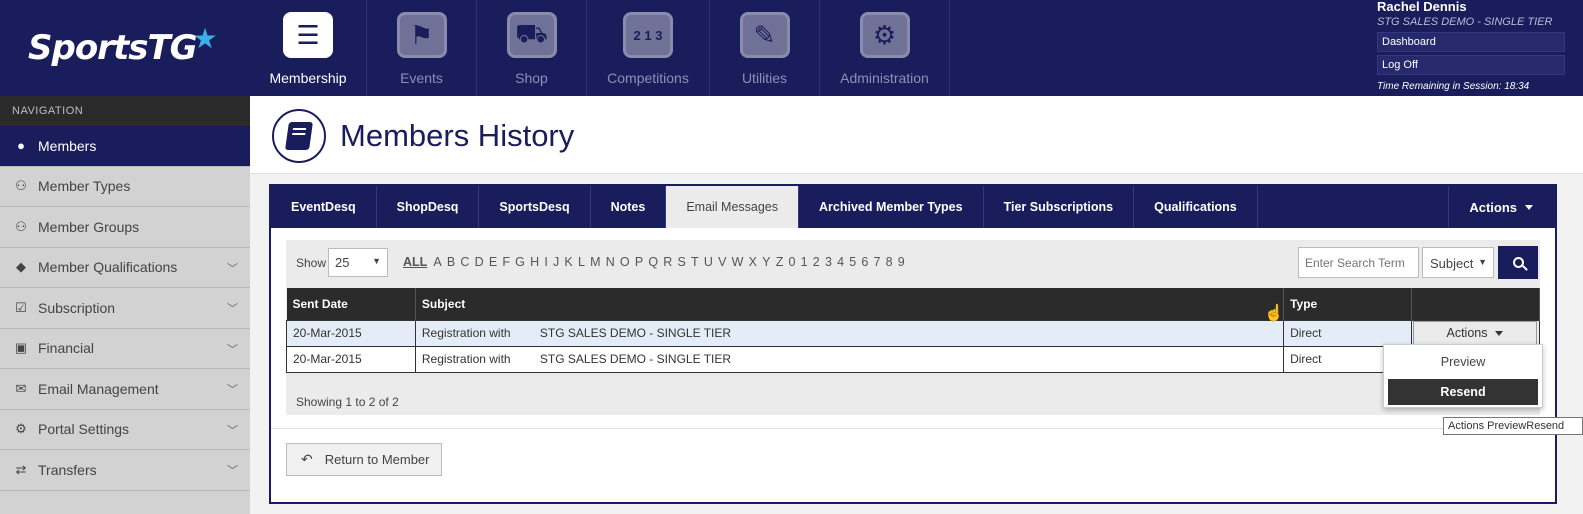 The image size is (1583, 514). Describe the element at coordinates (708, 262) in the screenshot. I see `alpha-letter: U` at that location.